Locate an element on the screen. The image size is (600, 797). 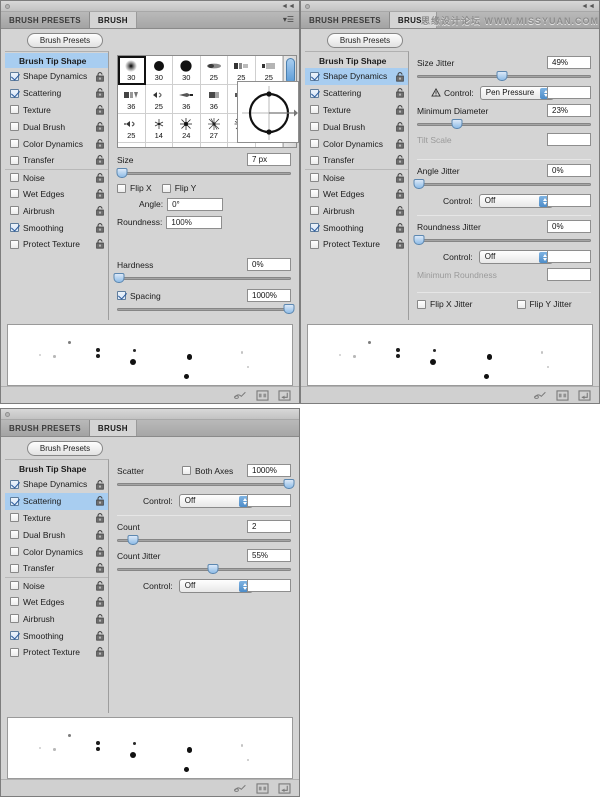
brush-stroke-icon is located at coordinates (240, 395).